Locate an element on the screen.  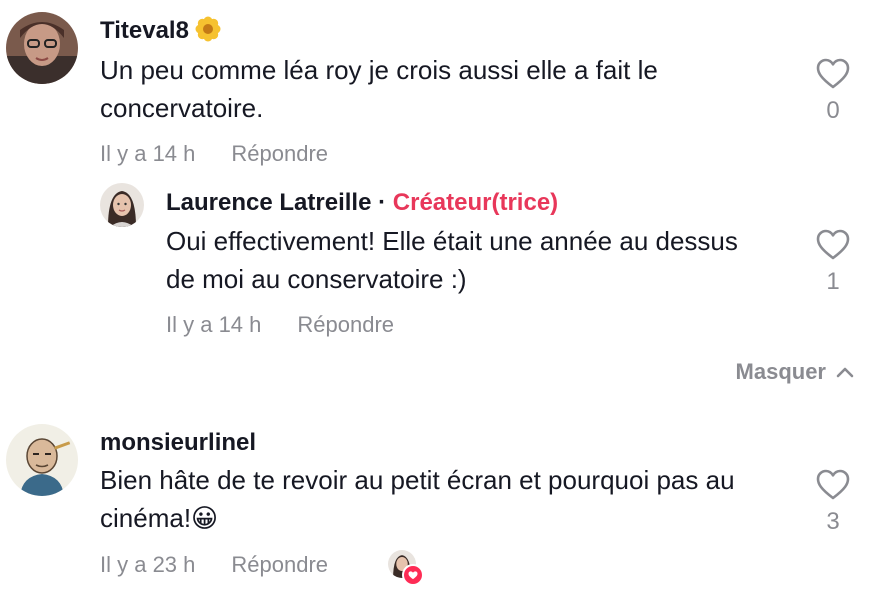
grinning-face-emoji: 😀 is located at coordinates (205, 518).